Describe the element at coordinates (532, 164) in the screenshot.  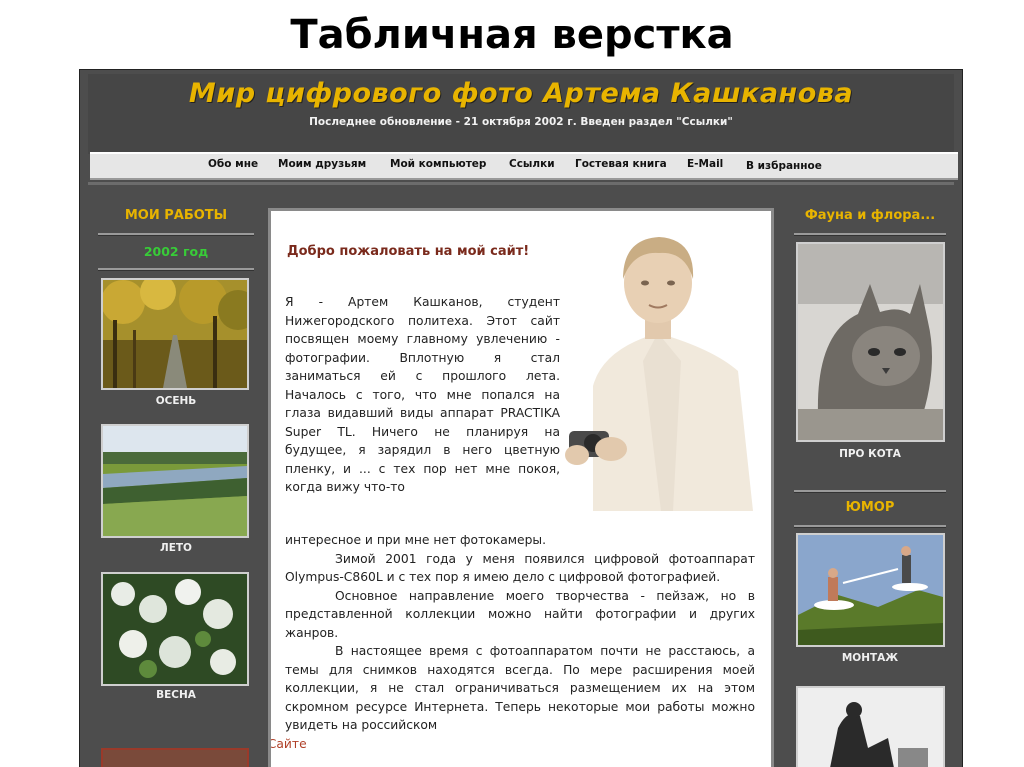
I see `nav-links: Ссылки` at that location.